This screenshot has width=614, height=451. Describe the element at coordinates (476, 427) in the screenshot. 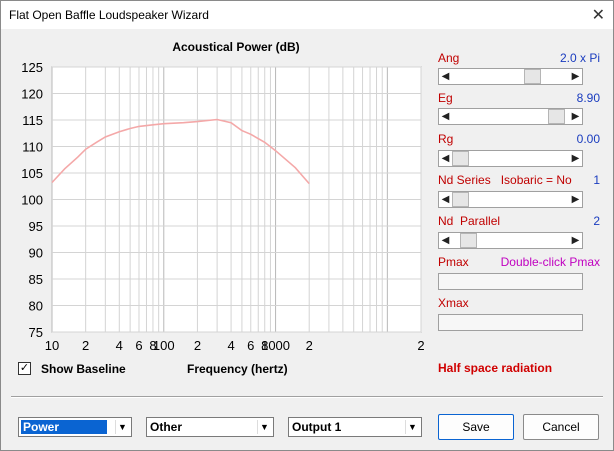

I see `save-button: Save` at that location.